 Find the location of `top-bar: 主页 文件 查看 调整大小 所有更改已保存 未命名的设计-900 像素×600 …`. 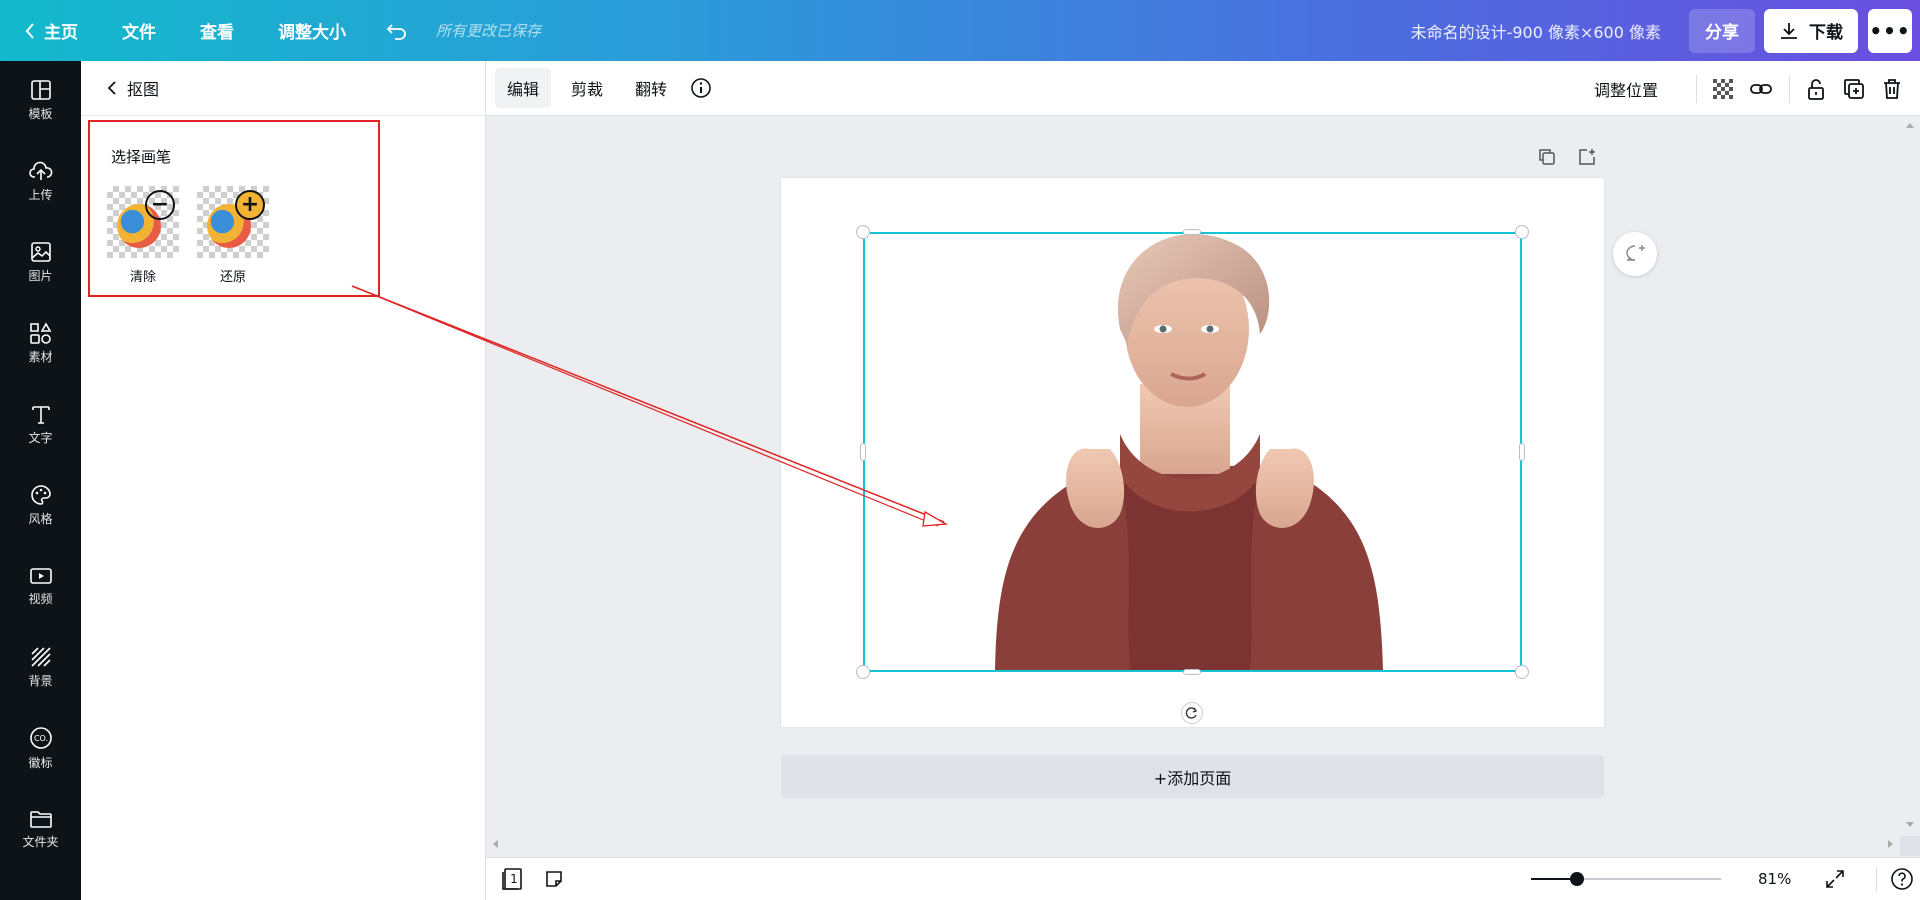

top-bar: 主页 文件 查看 调整大小 所有更改已保存 未命名的设计-900 像素×600 … is located at coordinates (960, 30).